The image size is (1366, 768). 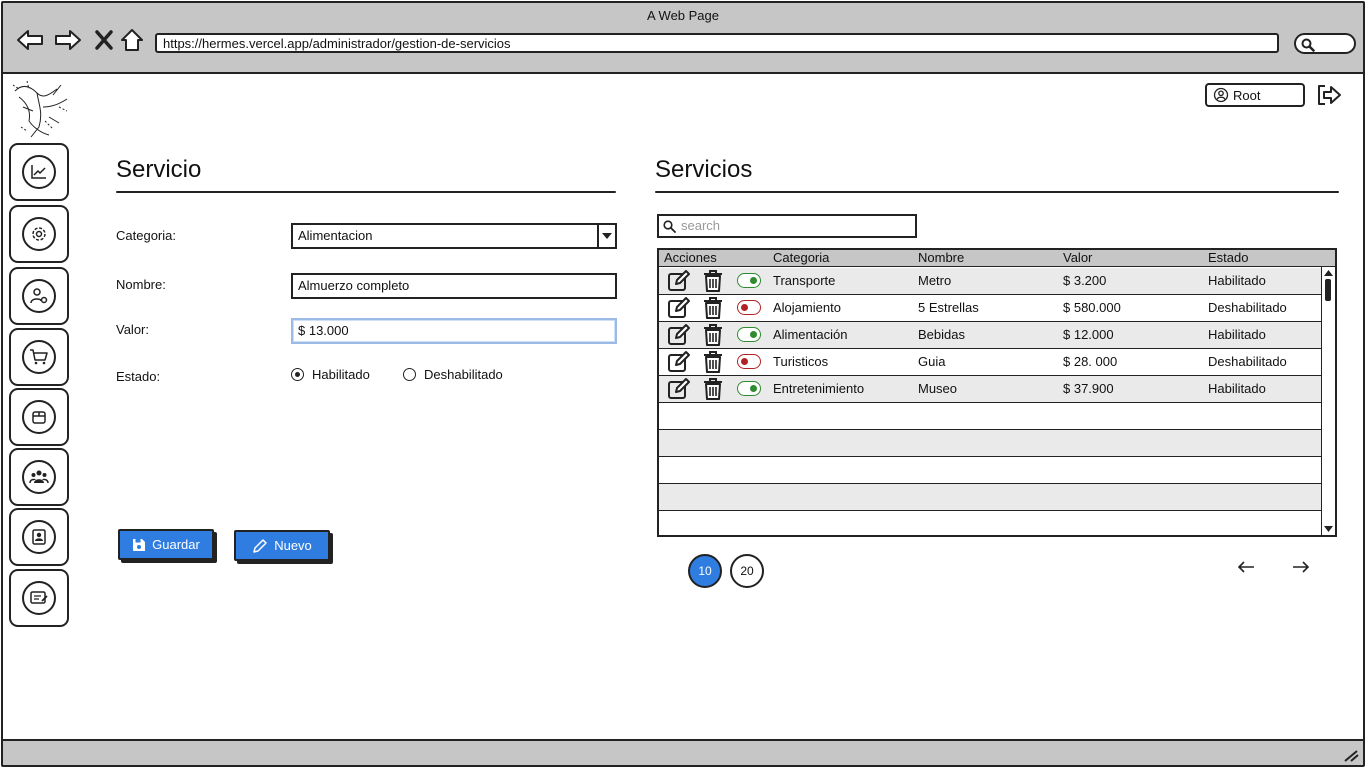 I want to click on back-button, so click(x=30, y=40).